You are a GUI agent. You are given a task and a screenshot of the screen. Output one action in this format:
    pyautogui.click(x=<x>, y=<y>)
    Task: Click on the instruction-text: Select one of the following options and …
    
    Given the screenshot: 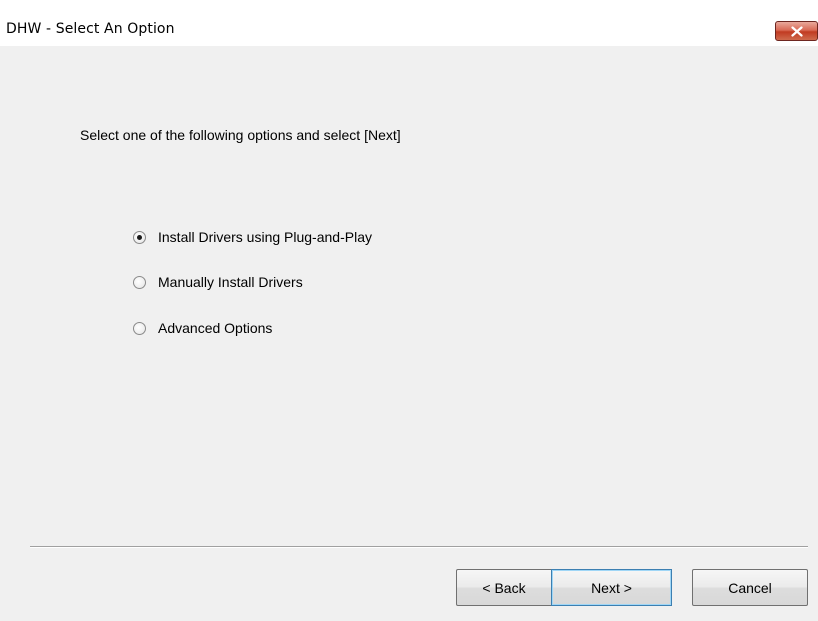 What is the action you would take?
    pyautogui.click(x=240, y=135)
    